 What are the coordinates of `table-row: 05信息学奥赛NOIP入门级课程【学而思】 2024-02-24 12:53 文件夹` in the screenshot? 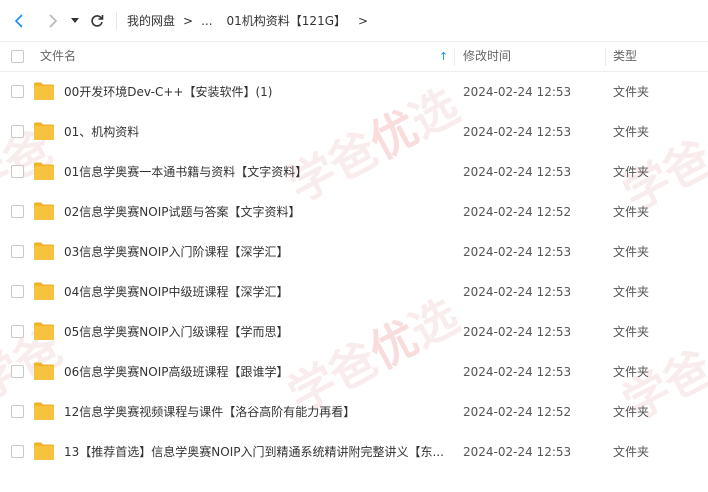 It's located at (354, 332).